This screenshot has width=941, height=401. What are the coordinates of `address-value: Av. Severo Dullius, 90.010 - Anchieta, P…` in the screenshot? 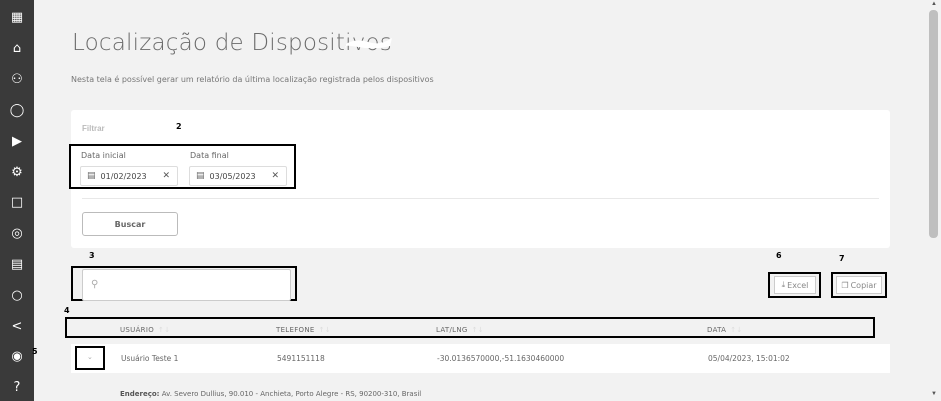 It's located at (291, 394).